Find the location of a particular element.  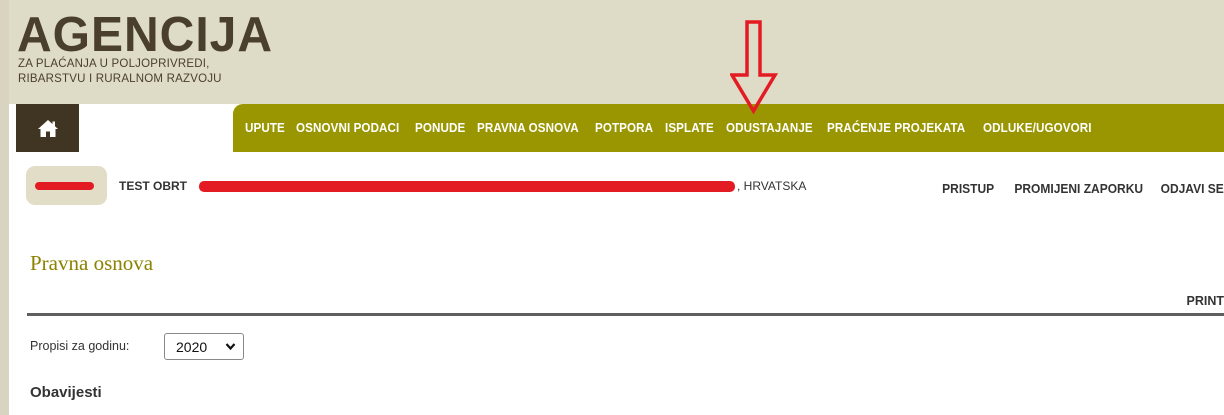

nav-item-odustajanje: ODUSTAJANJE is located at coordinates (769, 128).